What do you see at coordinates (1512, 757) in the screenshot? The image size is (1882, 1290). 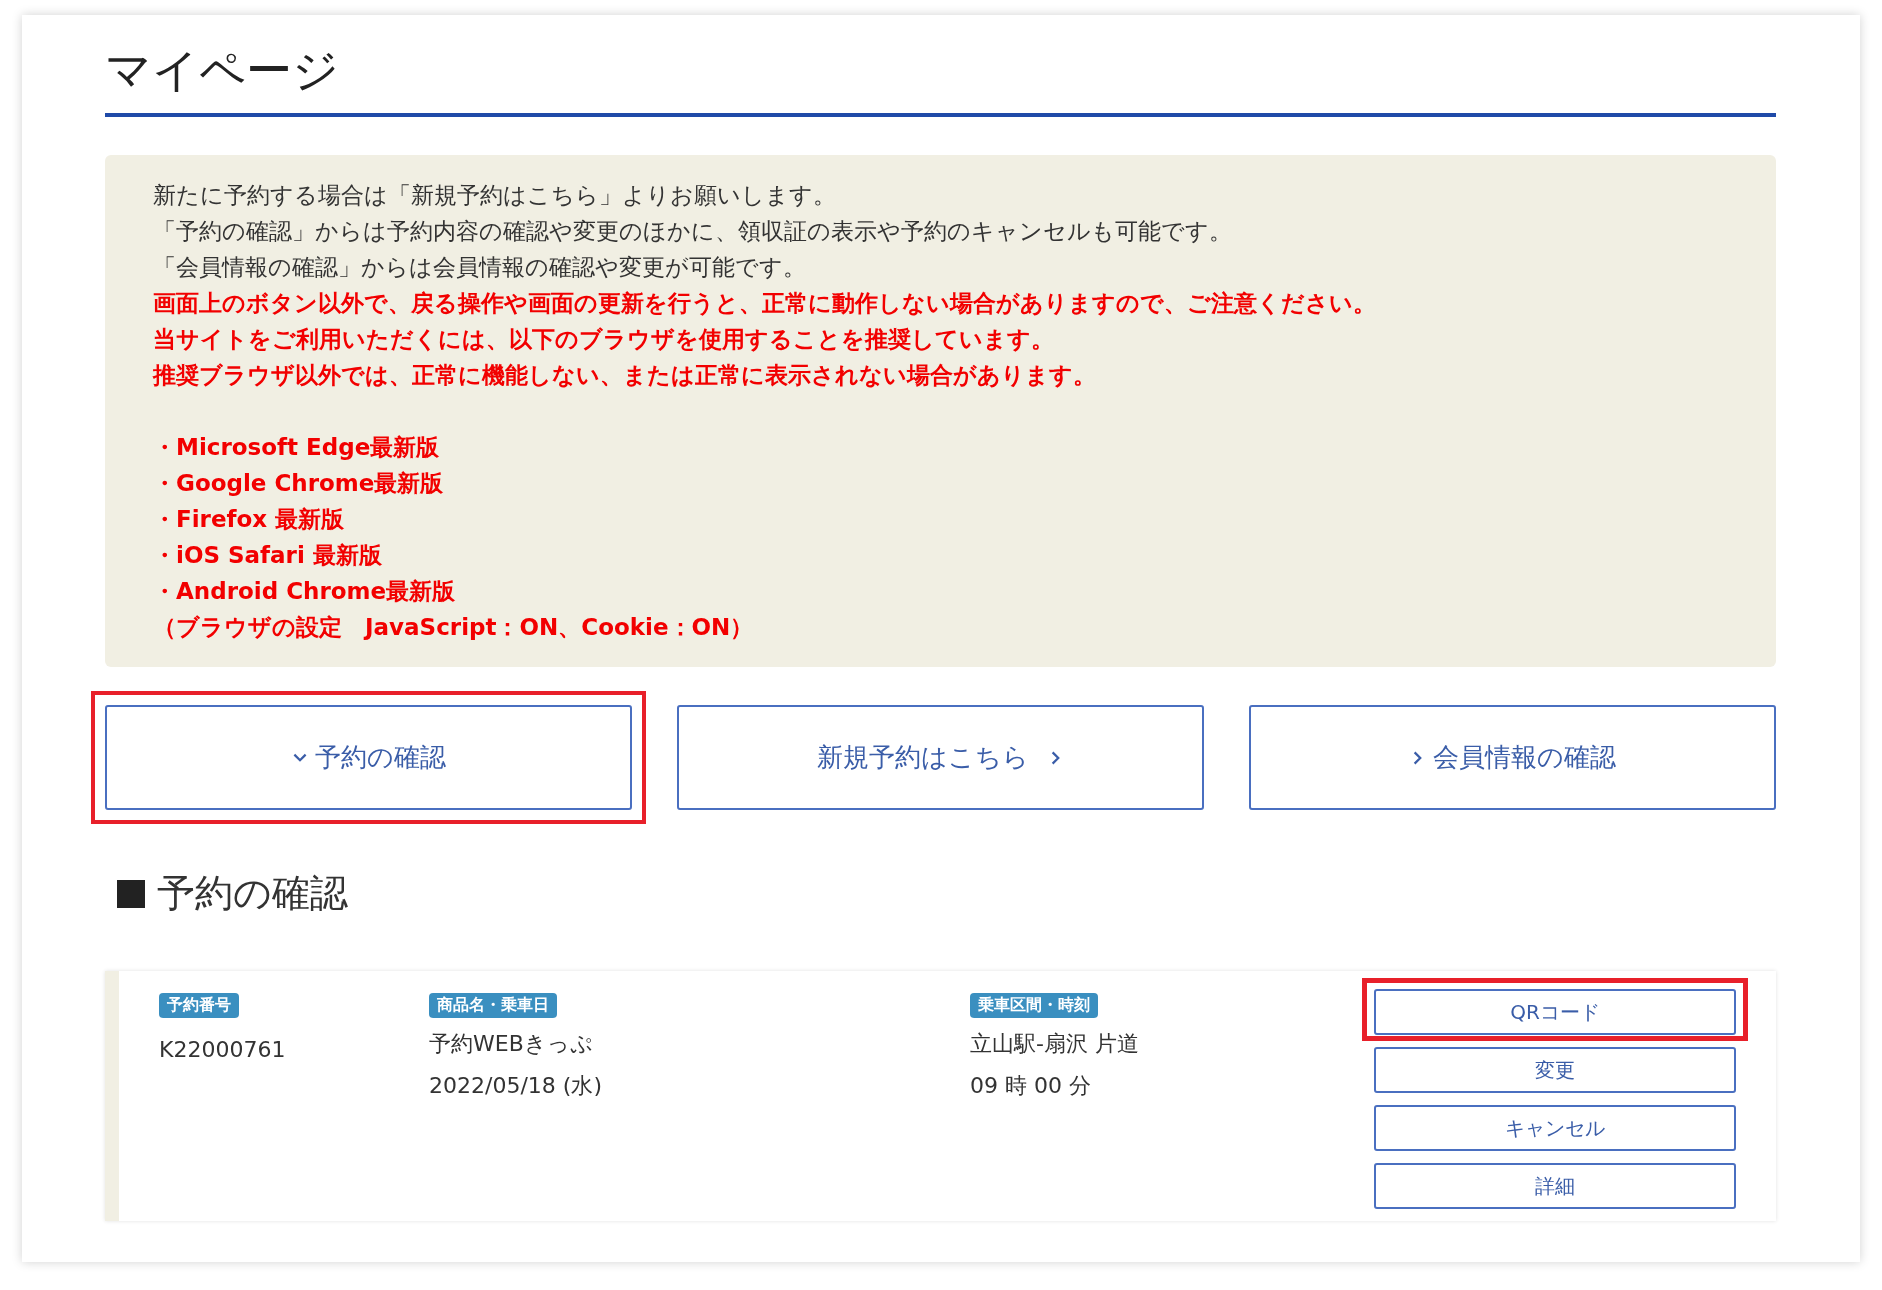 I see `nav-button: 会員情報の確認` at bounding box center [1512, 757].